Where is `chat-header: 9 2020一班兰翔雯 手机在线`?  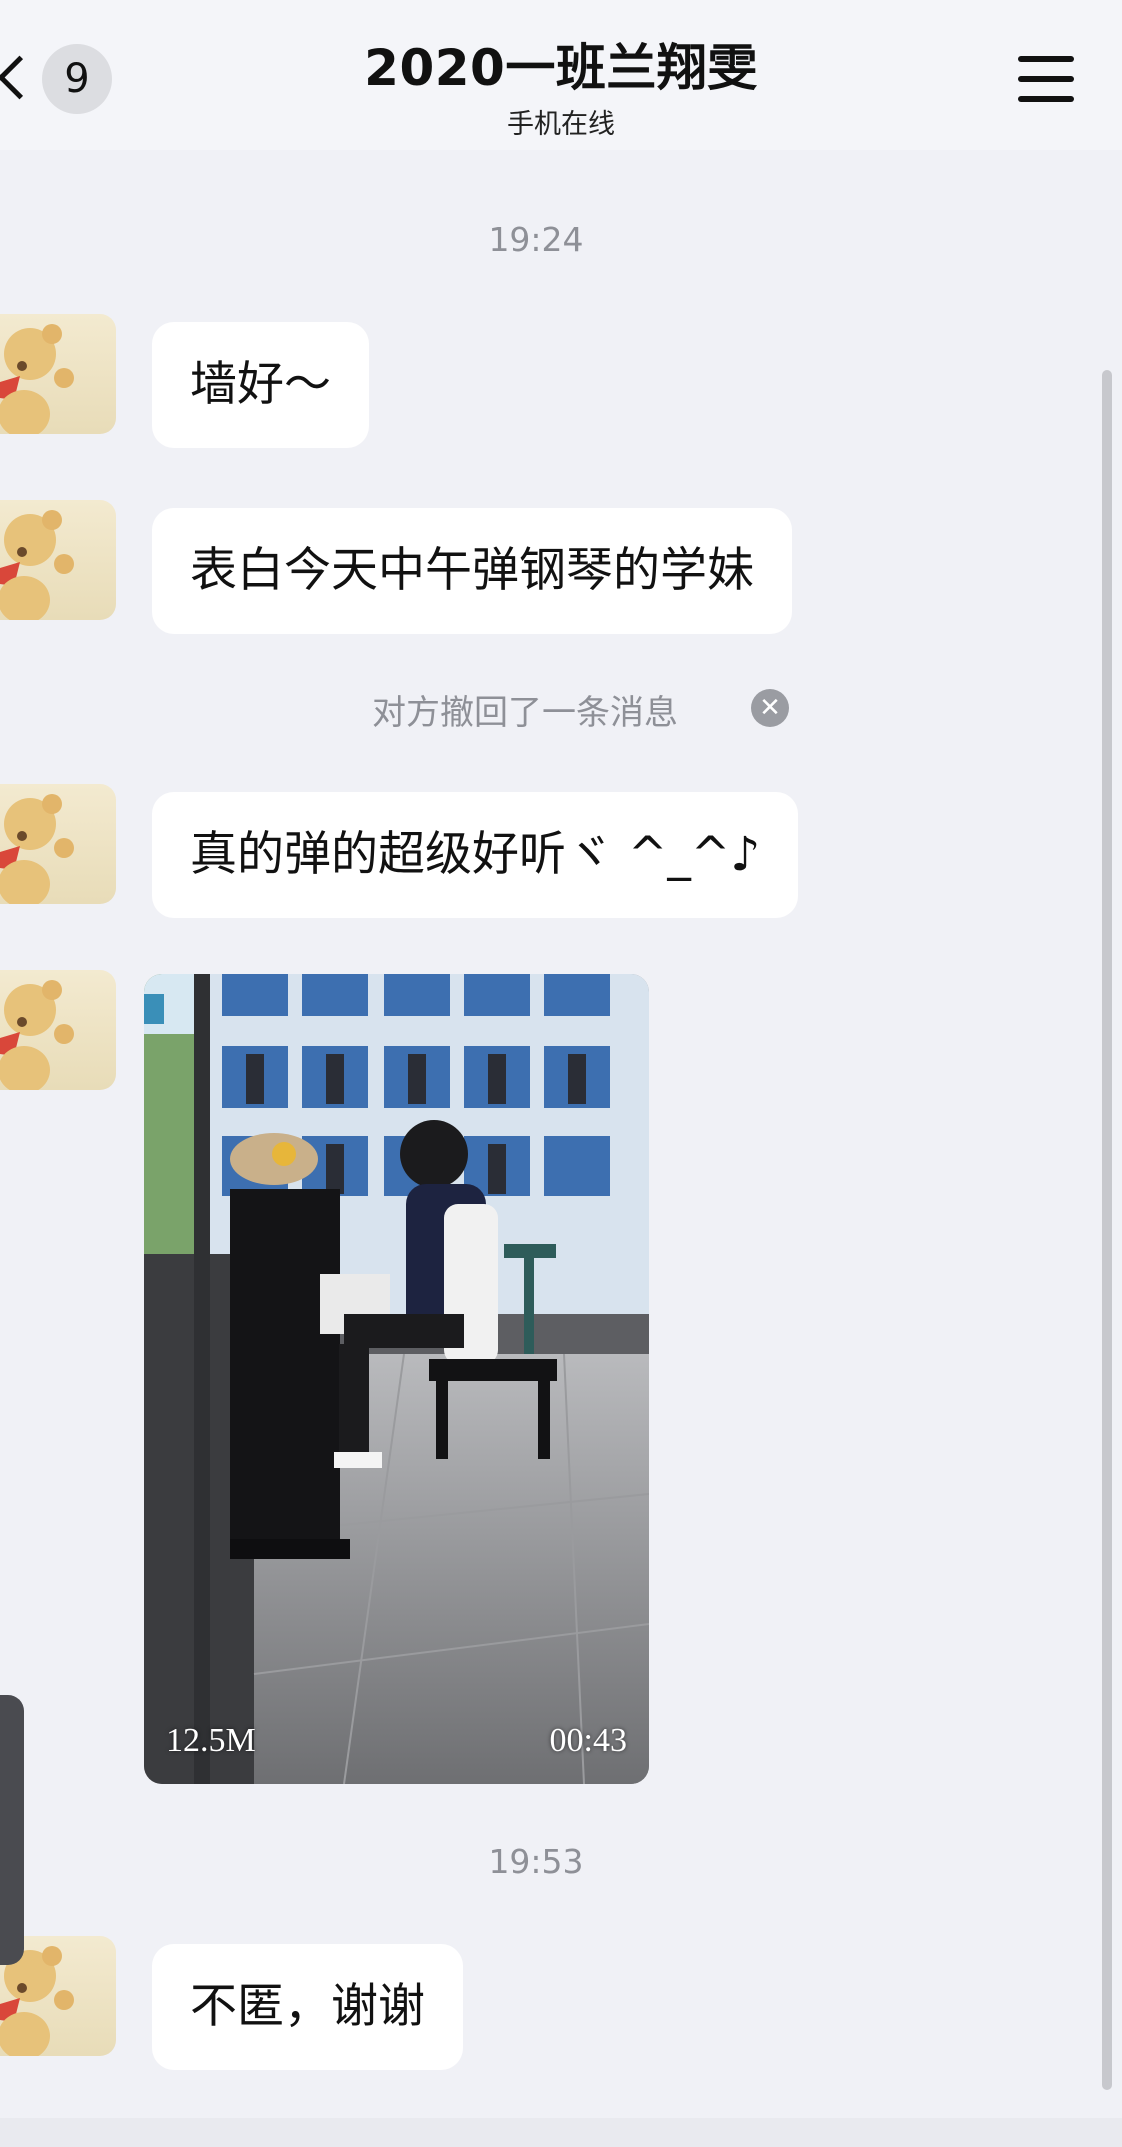 chat-header: 9 2020一班兰翔雯 手机在线 is located at coordinates (561, 75).